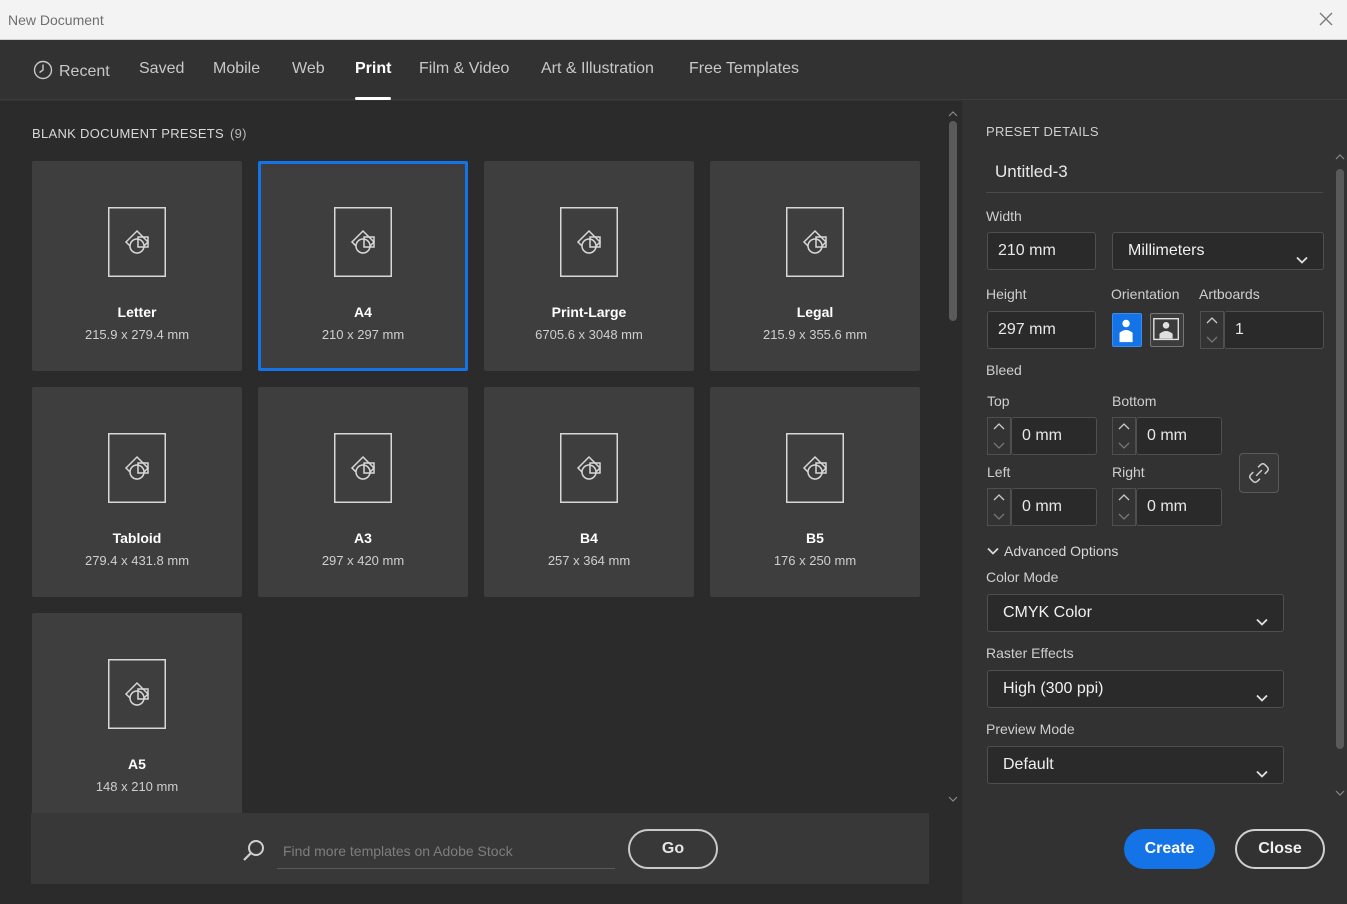 This screenshot has height=904, width=1347. Describe the element at coordinates (673, 849) in the screenshot. I see `go-button: Go` at that location.